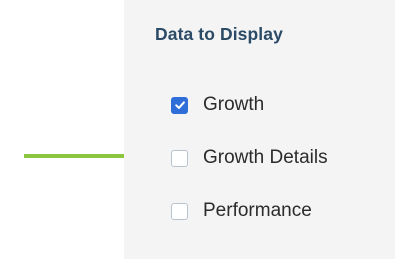 The height and width of the screenshot is (259, 395). What do you see at coordinates (179, 158) in the screenshot?
I see `checkbox-growth-details` at bounding box center [179, 158].